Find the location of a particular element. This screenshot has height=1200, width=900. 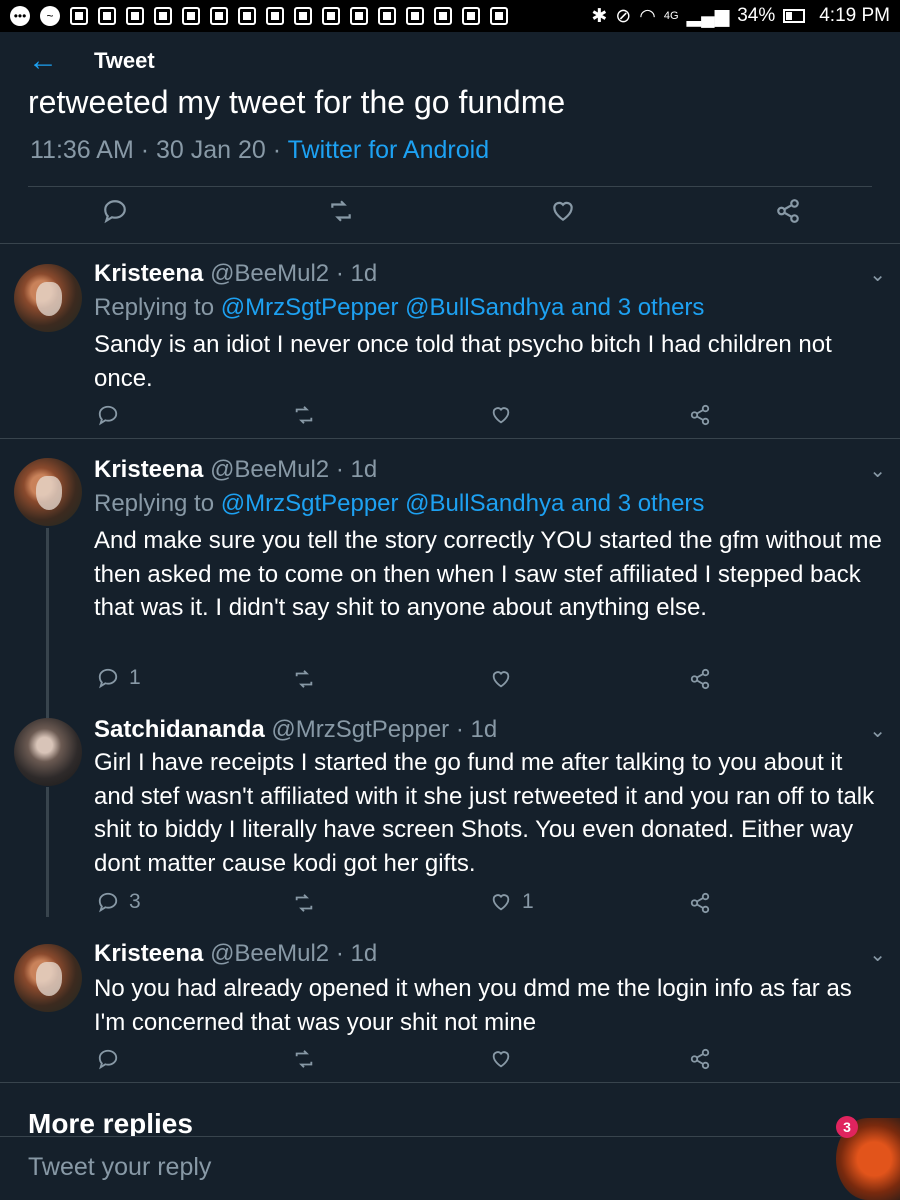

bluetooth-icon: ✱ is located at coordinates (599, 16).